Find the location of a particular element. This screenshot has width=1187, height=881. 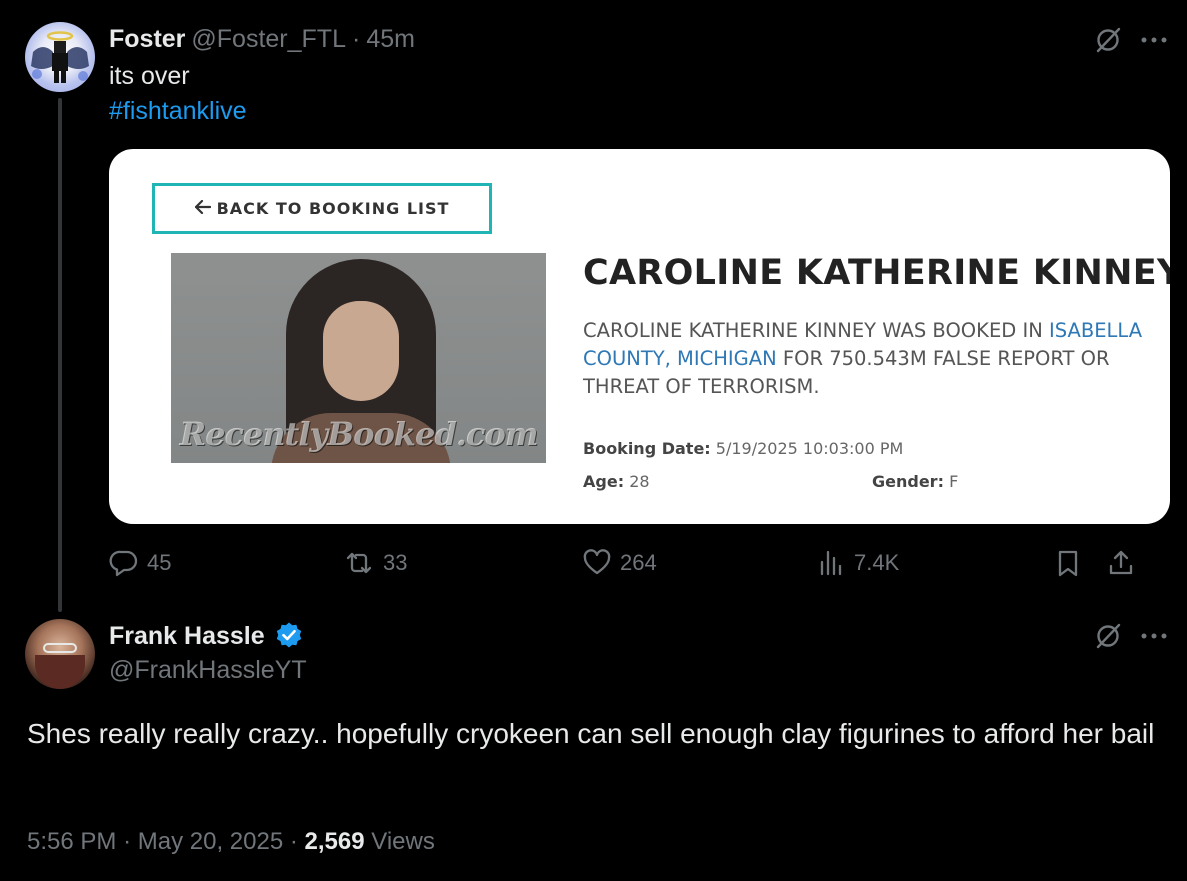

share-icon is located at coordinates (1121, 563).